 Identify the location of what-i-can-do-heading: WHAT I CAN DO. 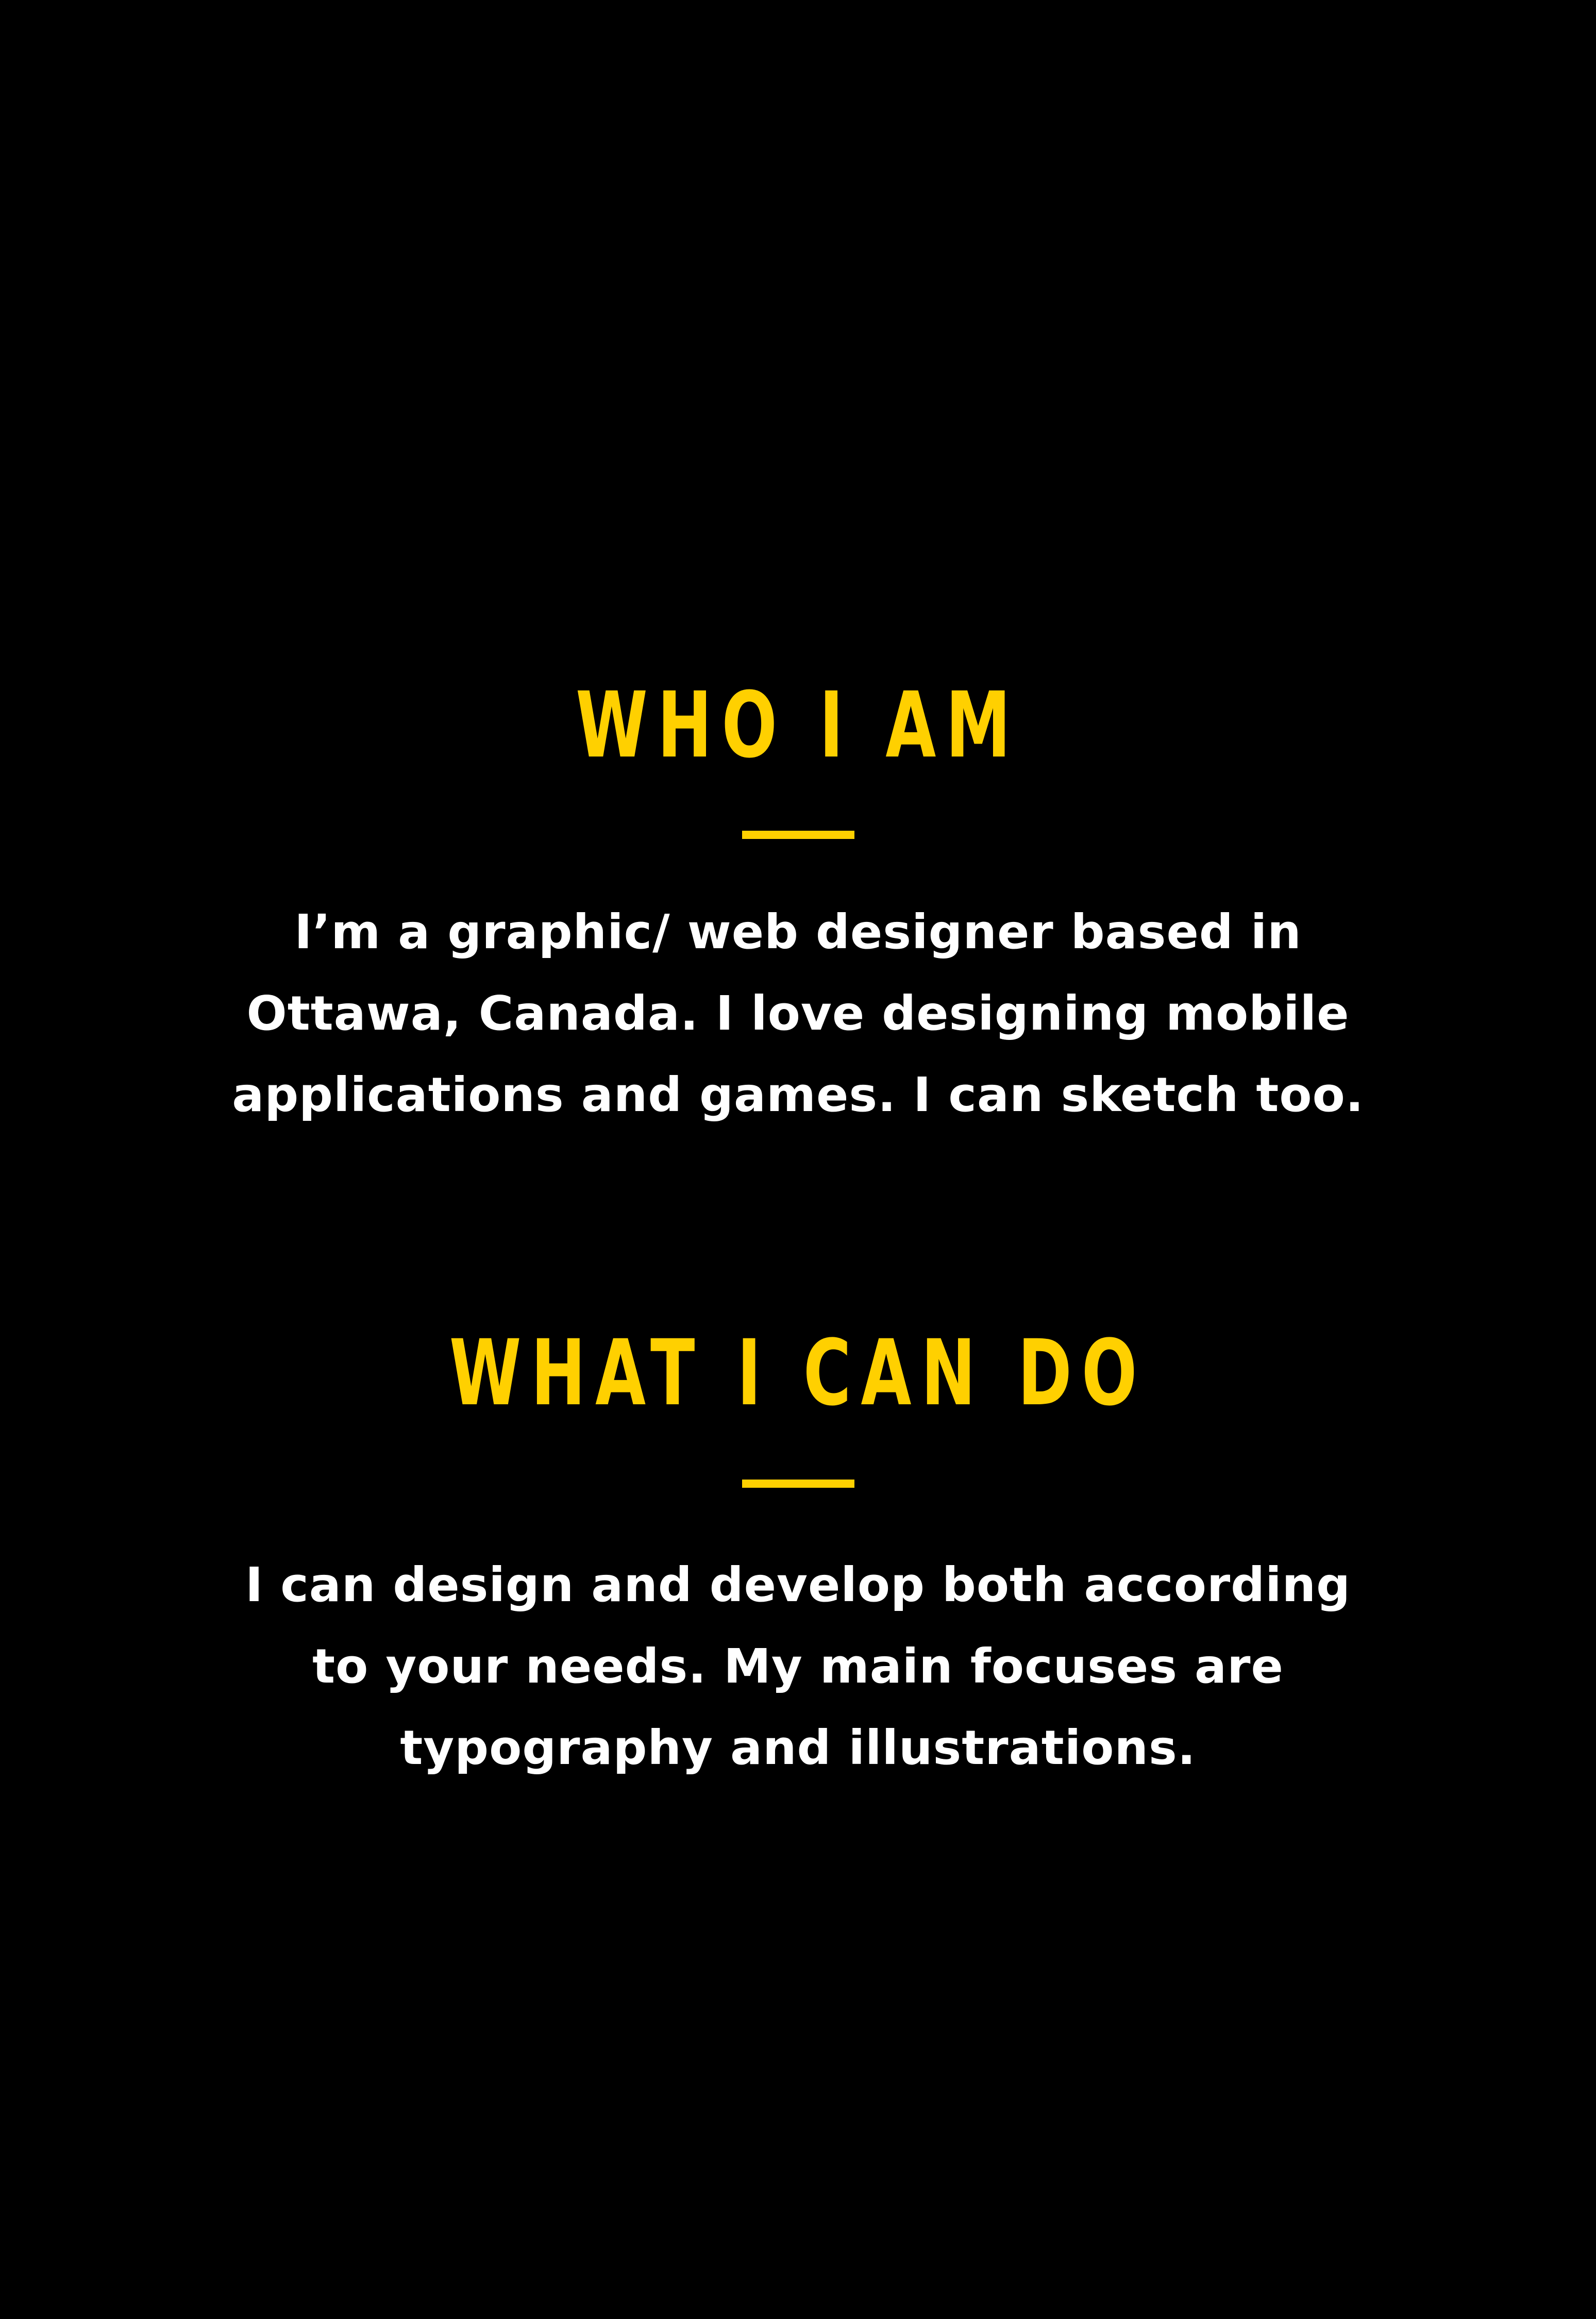
(798, 1373).